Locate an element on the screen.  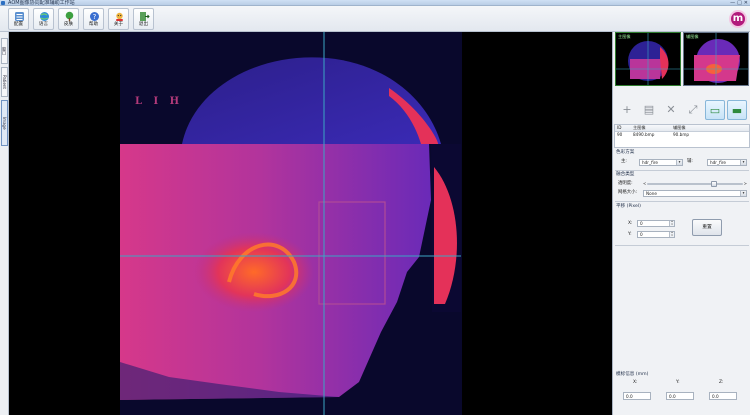
primary-color-value: hdr_fire is located at coordinates (650, 162).